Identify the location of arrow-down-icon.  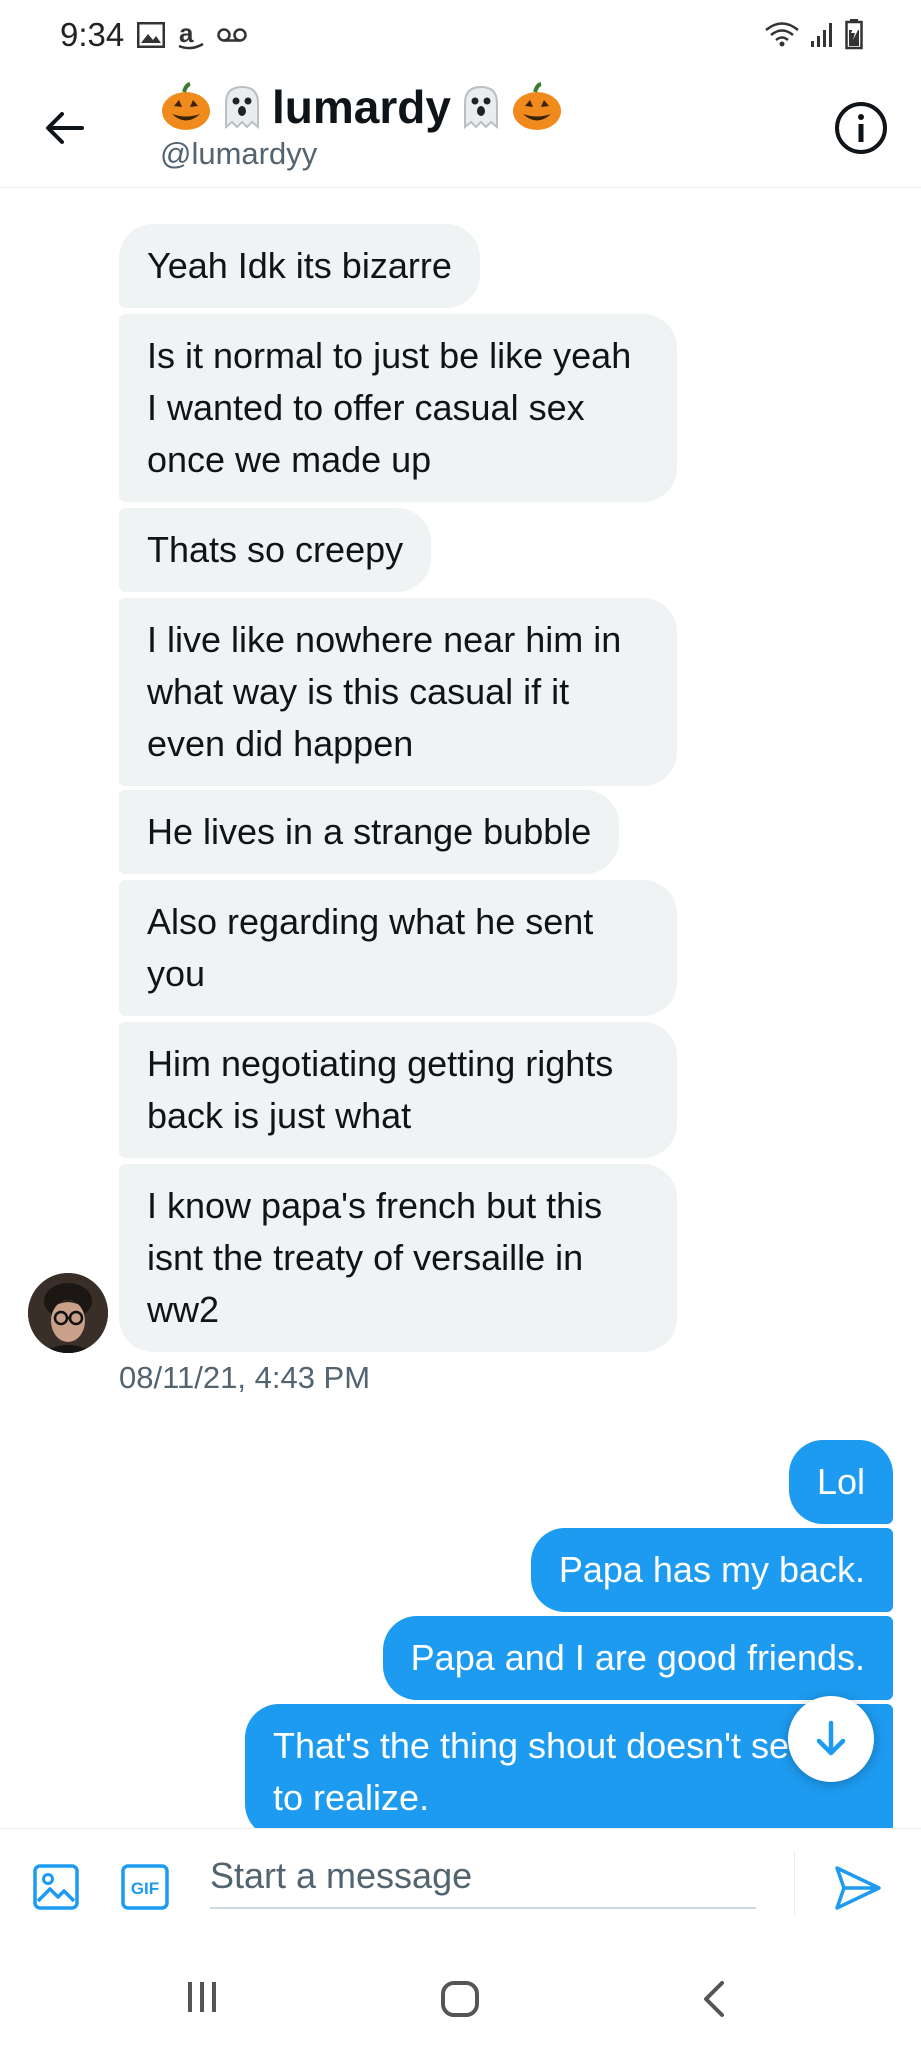
(831, 1738).